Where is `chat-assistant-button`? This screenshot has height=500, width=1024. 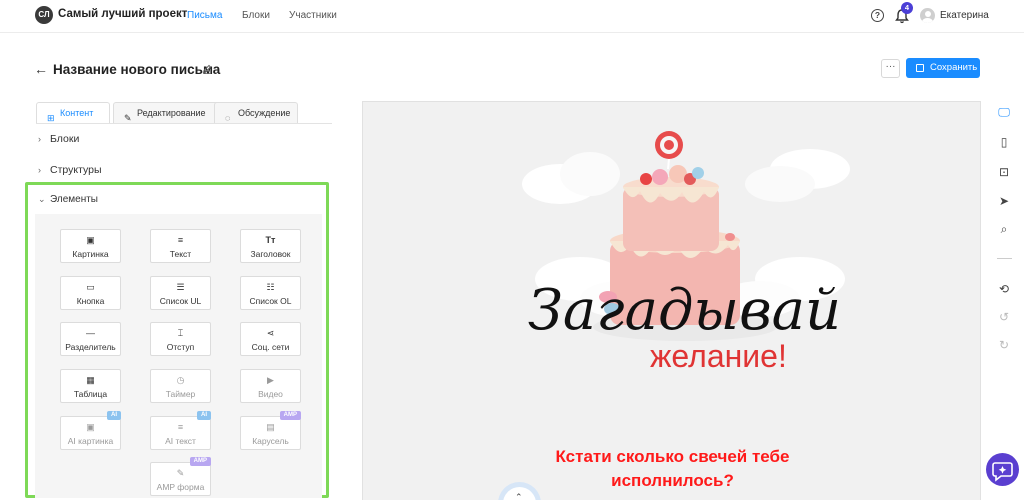 chat-assistant-button is located at coordinates (1002, 469).